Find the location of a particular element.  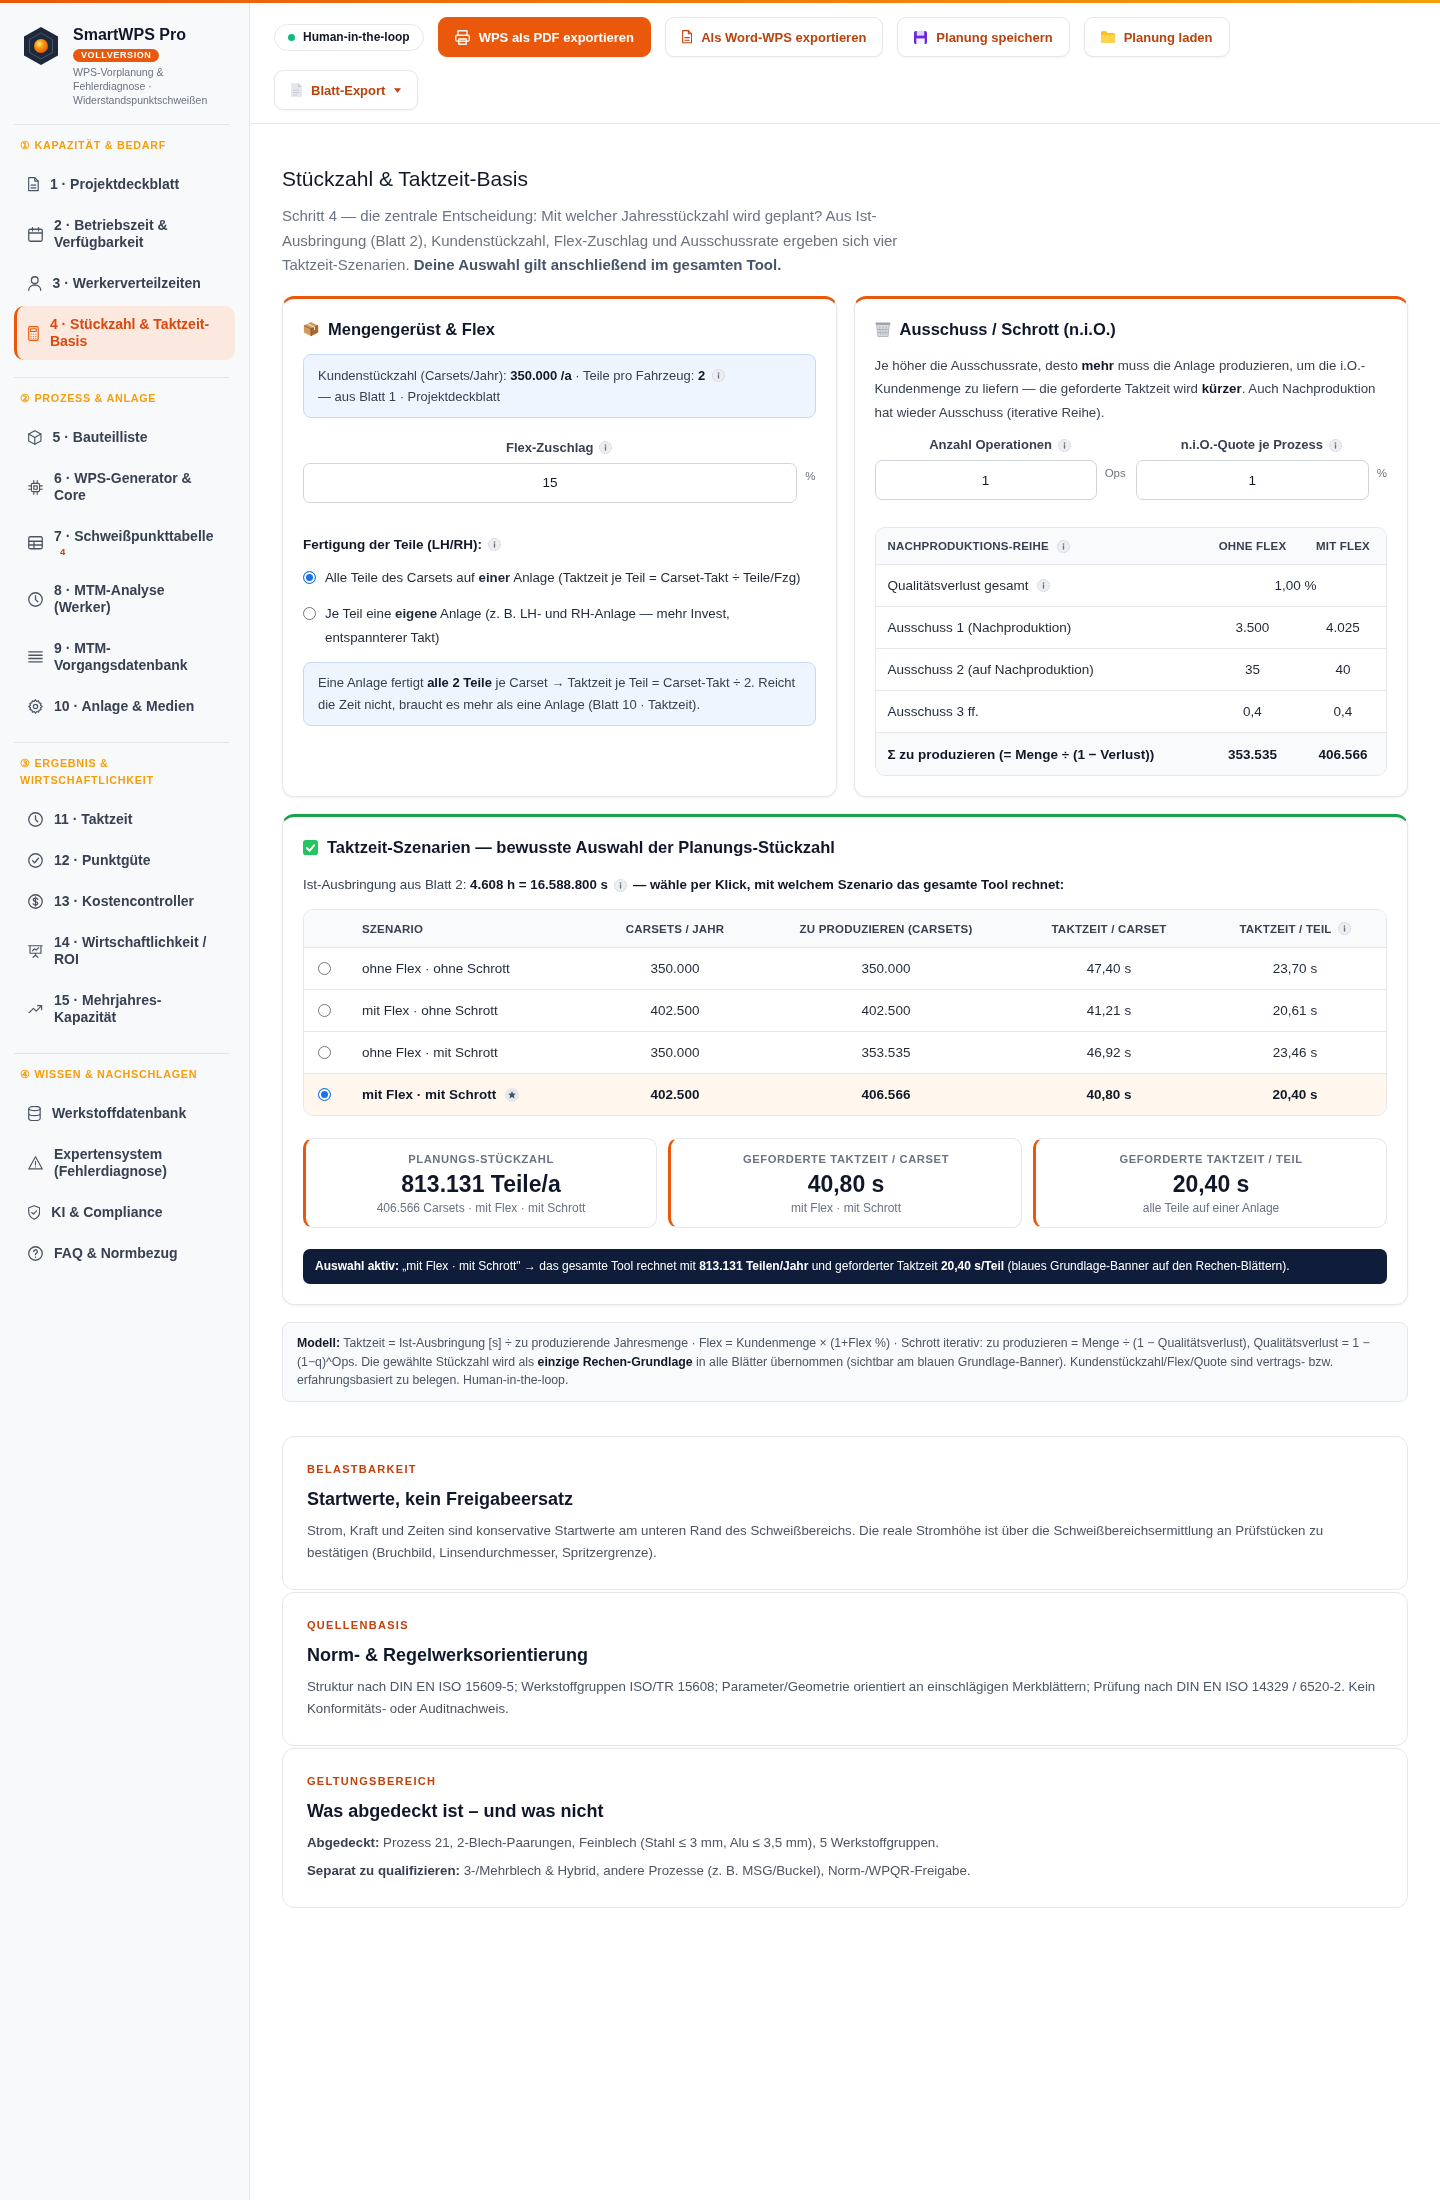

nav-item: 2 · Betriebszeit & Verfügbarkeit is located at coordinates (124, 234).